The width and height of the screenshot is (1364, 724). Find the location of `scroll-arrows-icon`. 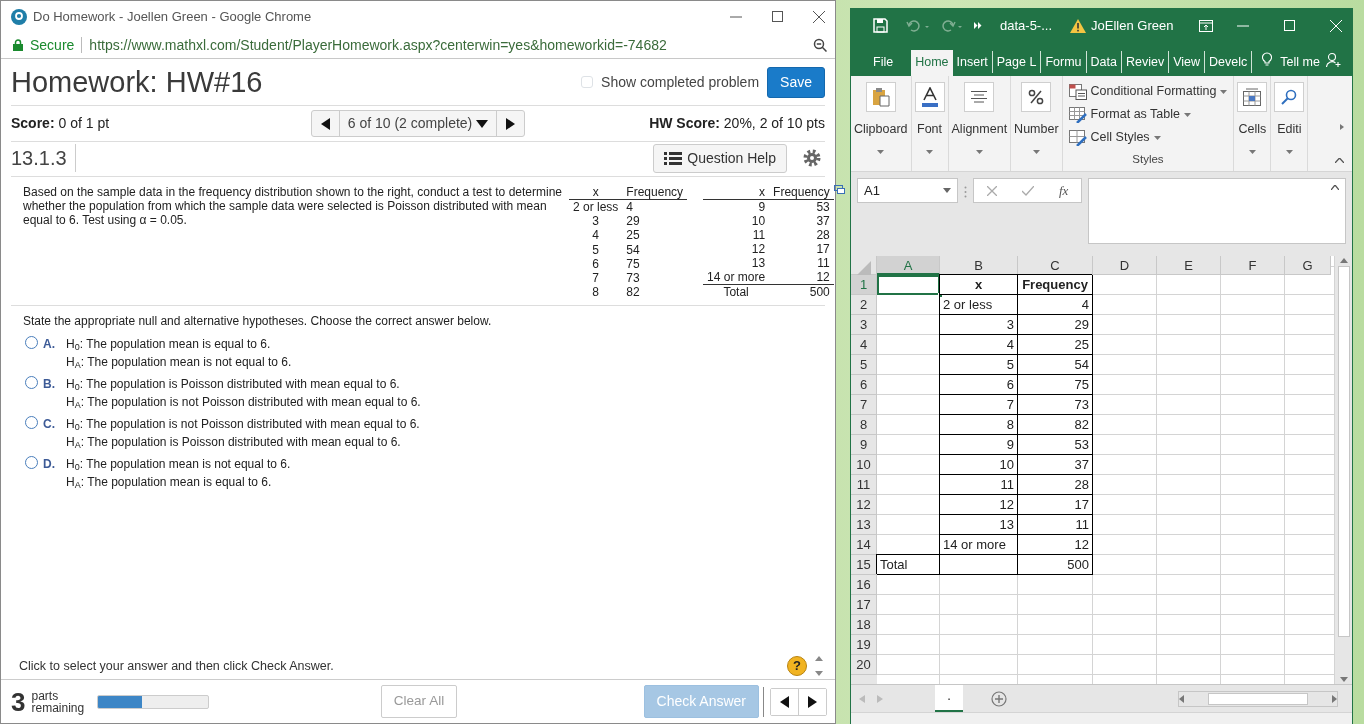

scroll-arrows-icon is located at coordinates (819, 666).